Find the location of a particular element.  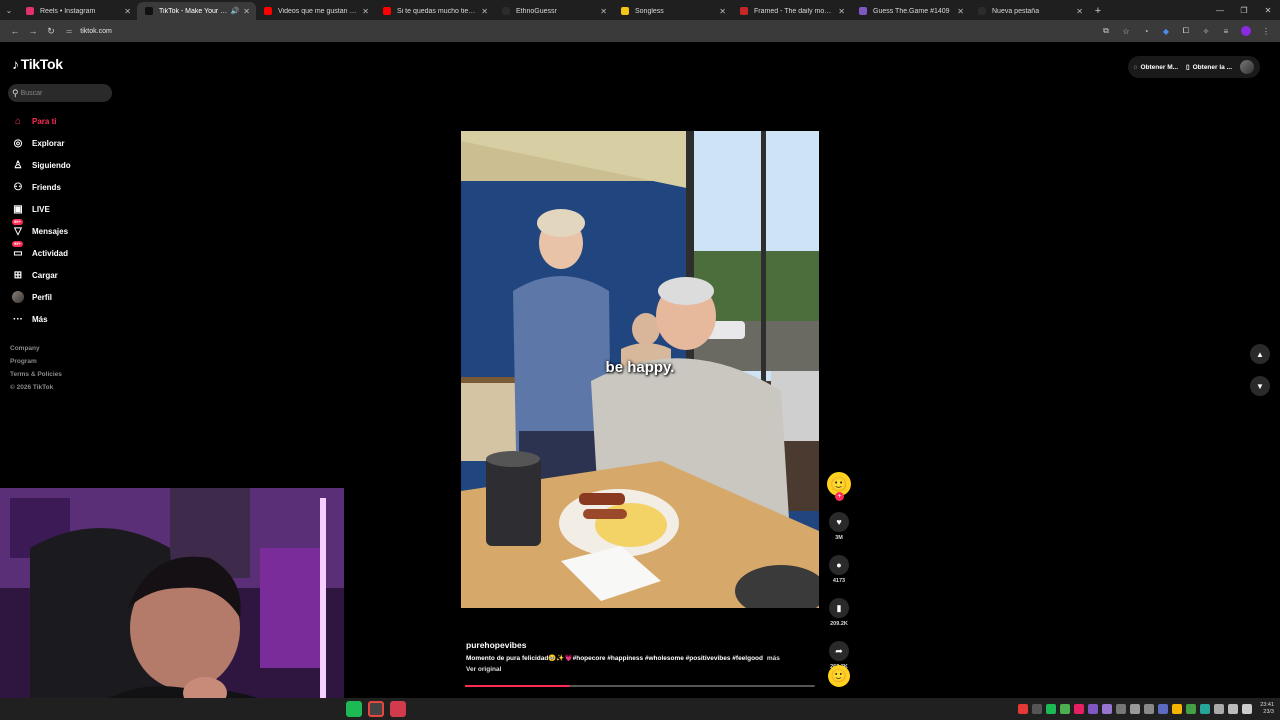

tiktok-logo: ♪ TikTok is located at coordinates (37, 64).